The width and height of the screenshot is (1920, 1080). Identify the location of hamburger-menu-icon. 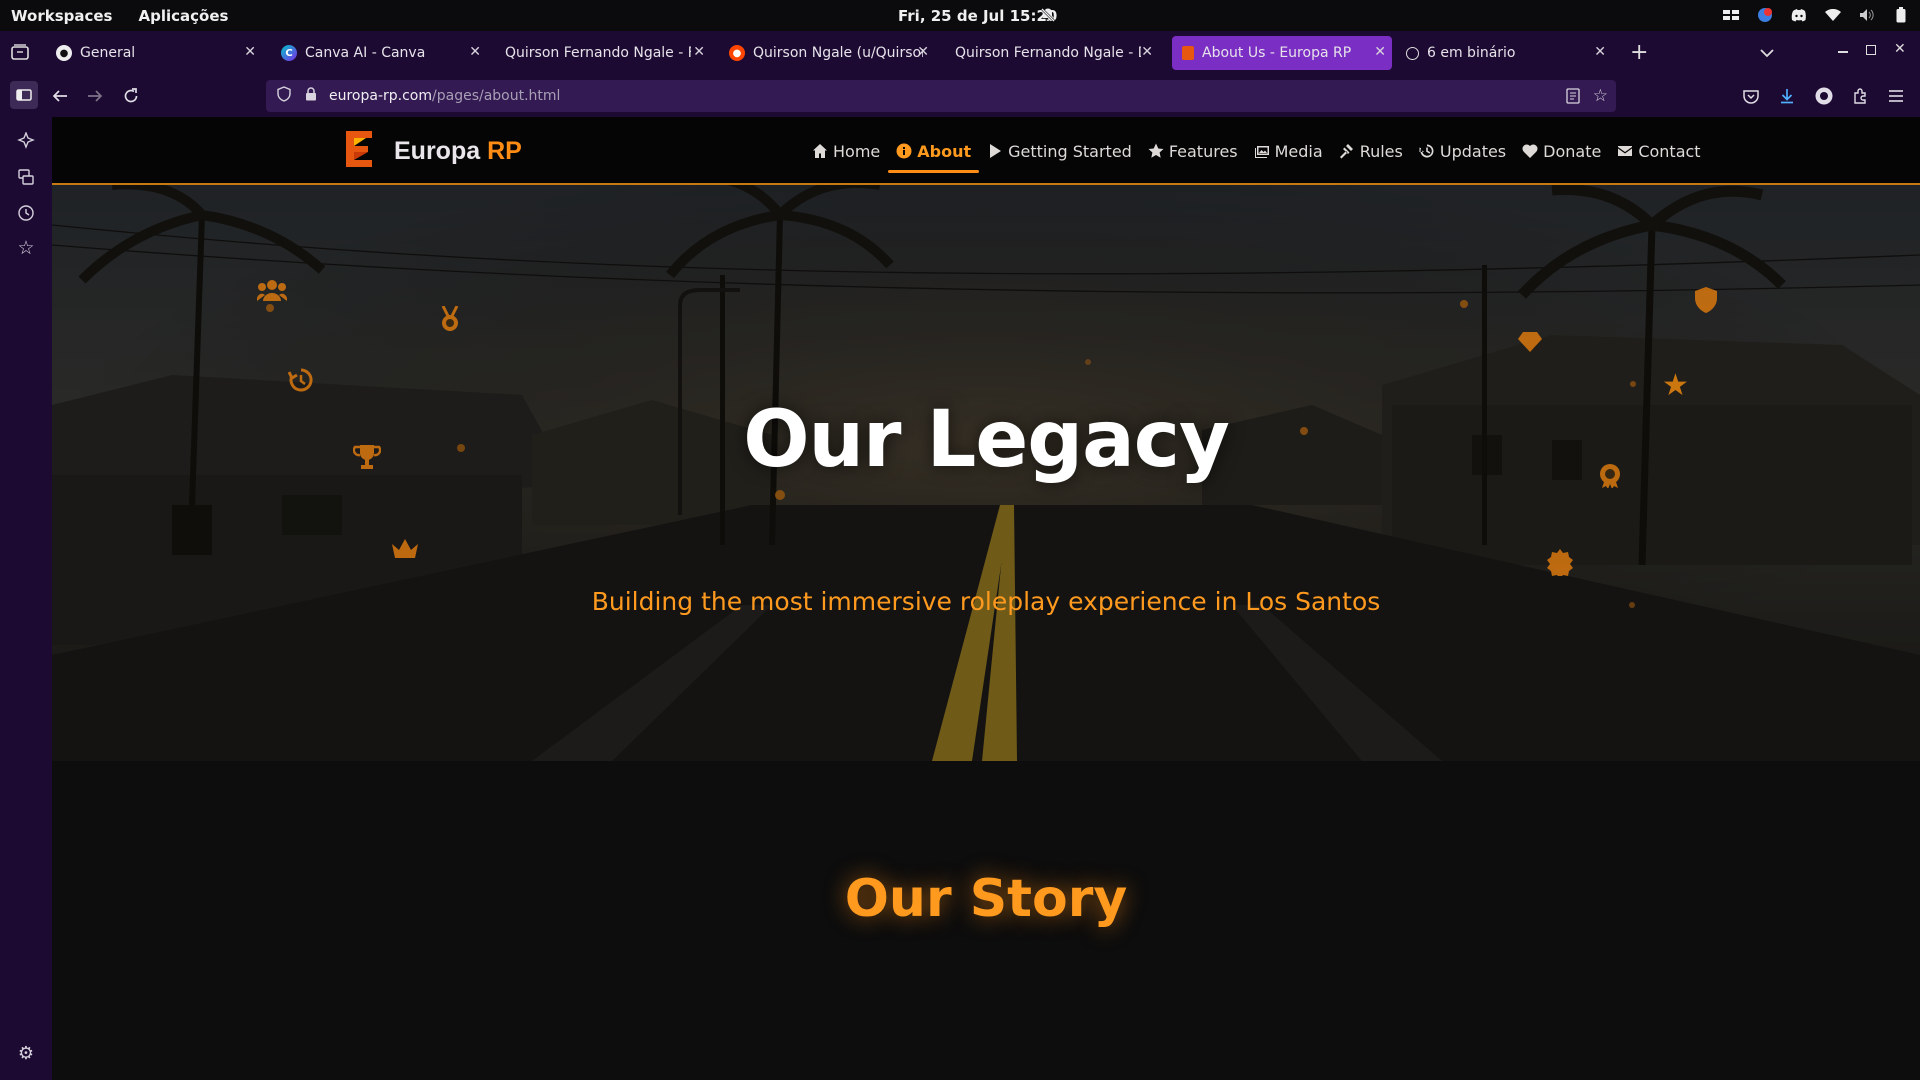
(1896, 96).